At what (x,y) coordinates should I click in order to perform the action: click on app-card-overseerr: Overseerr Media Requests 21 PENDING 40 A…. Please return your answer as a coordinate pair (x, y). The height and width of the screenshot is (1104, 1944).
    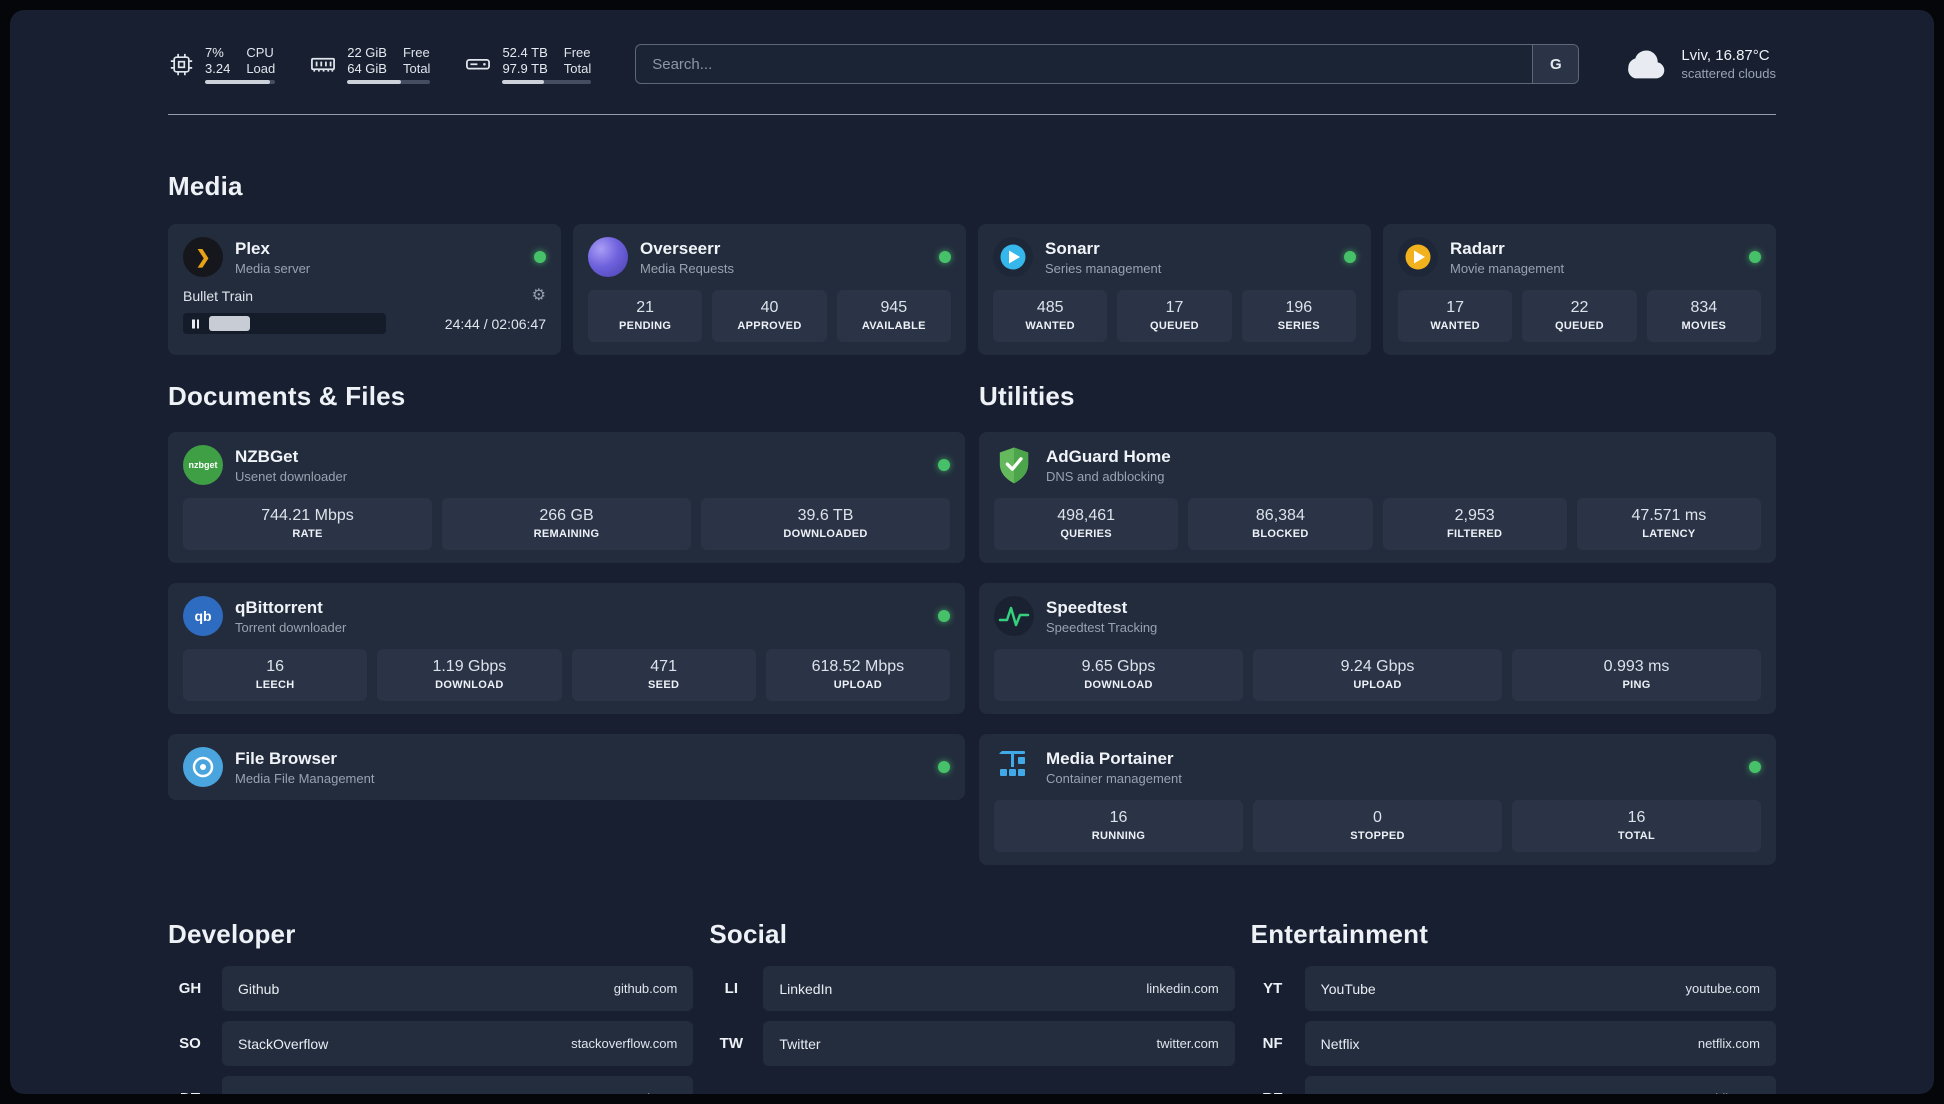
    Looking at the image, I should click on (769, 289).